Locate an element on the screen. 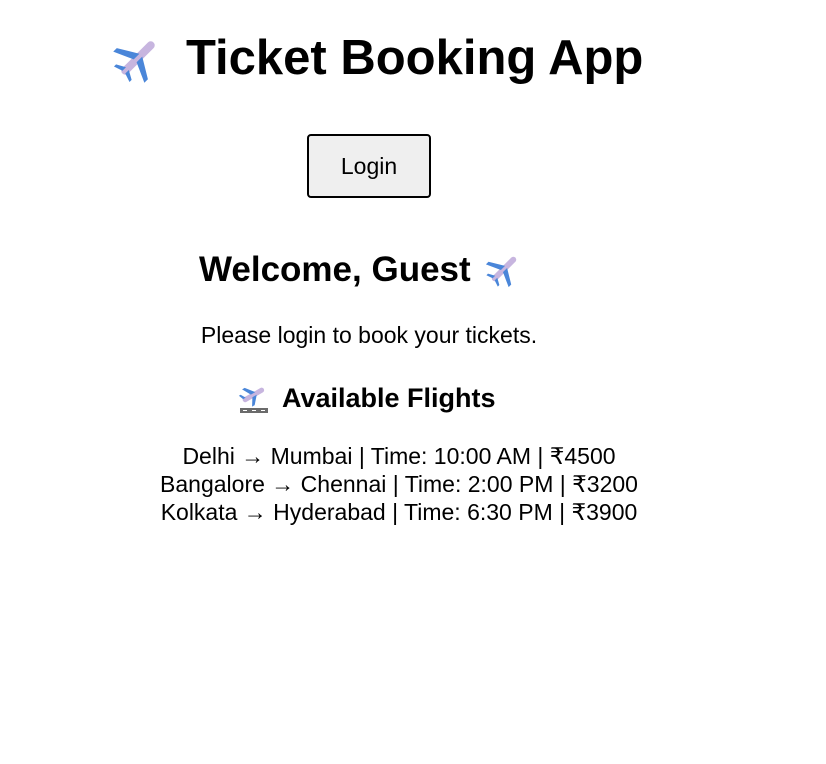 The image size is (826, 764). login-button: Login is located at coordinates (369, 166).